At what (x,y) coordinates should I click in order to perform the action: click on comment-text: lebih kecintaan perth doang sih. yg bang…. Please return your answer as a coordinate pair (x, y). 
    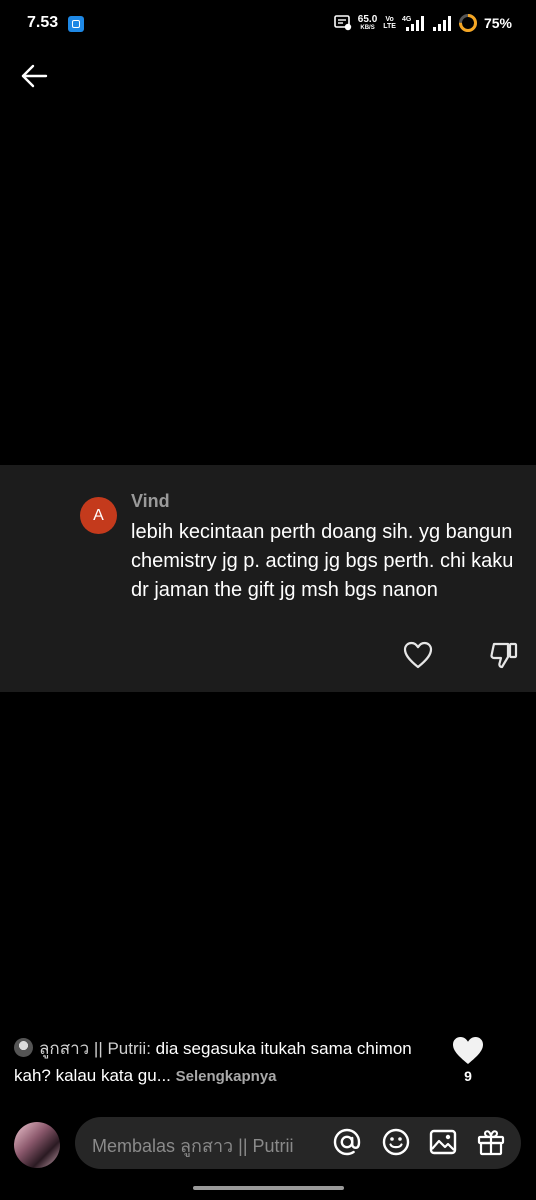
    Looking at the image, I should click on (322, 561).